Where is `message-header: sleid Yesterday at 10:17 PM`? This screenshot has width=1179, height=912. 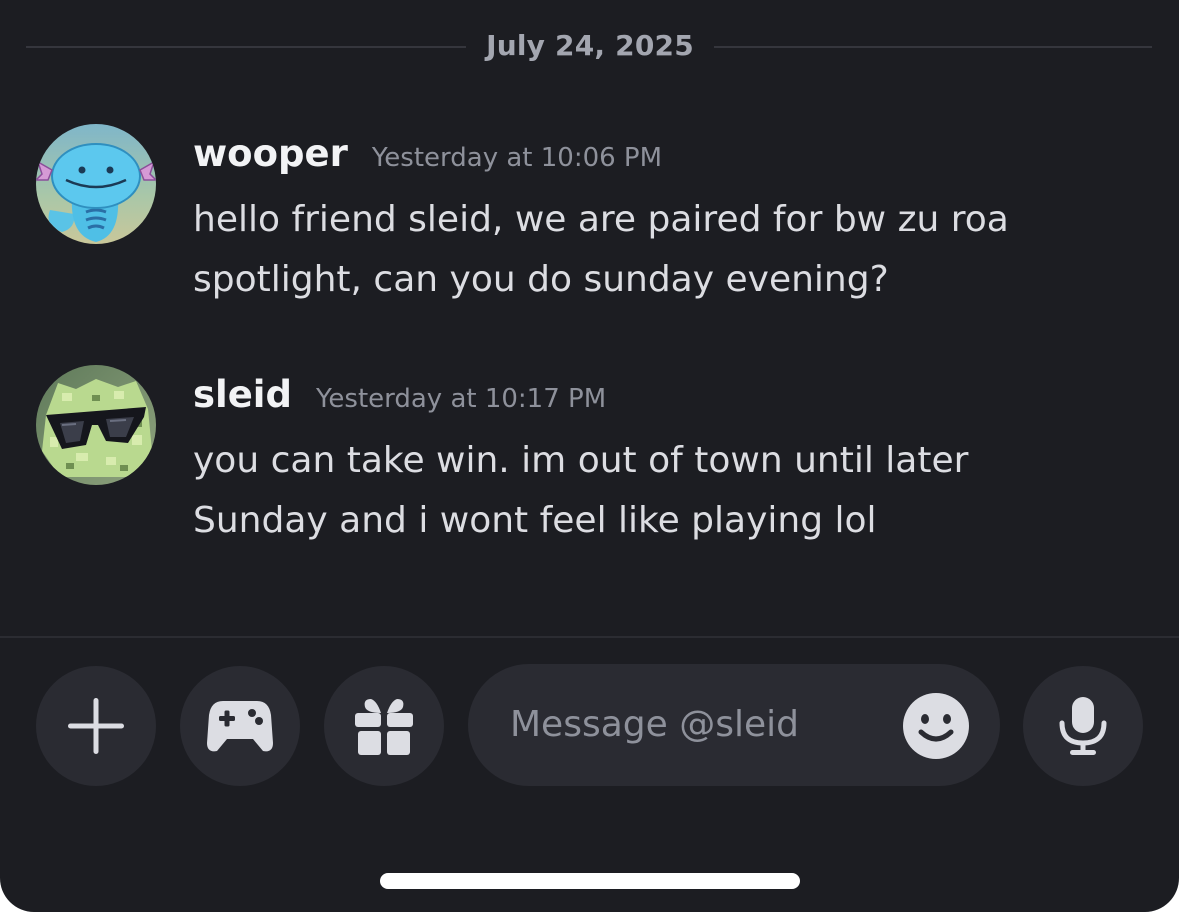
message-header: sleid Yesterday at 10:17 PM is located at coordinates (399, 394).